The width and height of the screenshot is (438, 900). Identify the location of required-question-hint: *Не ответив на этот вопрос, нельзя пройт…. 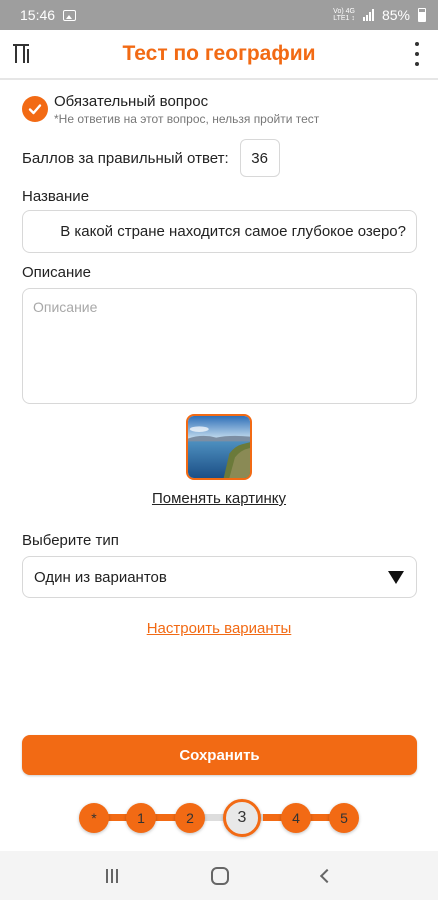
(187, 119).